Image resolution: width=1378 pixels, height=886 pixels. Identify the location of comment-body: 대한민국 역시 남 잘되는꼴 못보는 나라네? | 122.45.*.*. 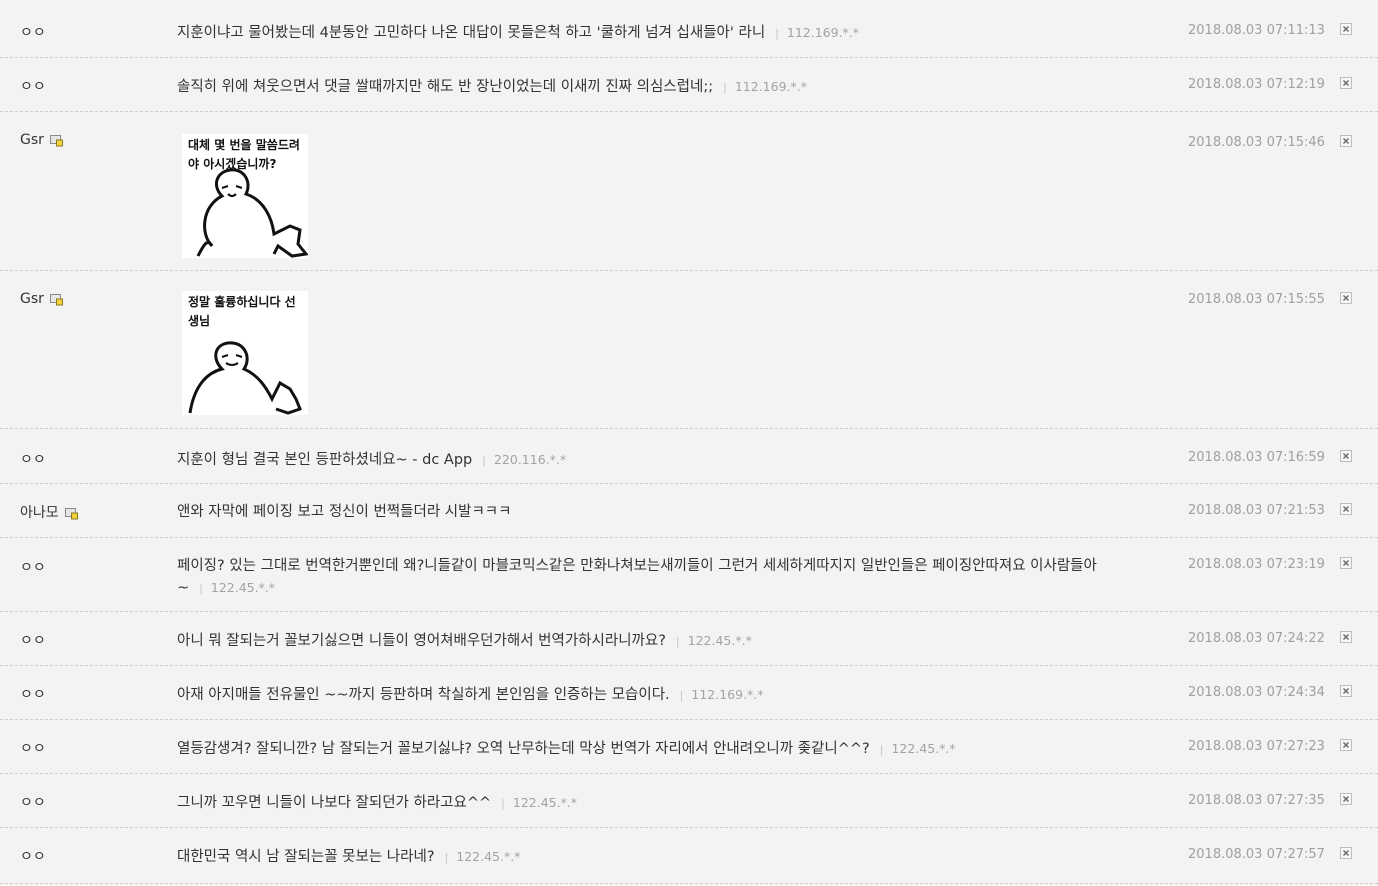
(669, 857).